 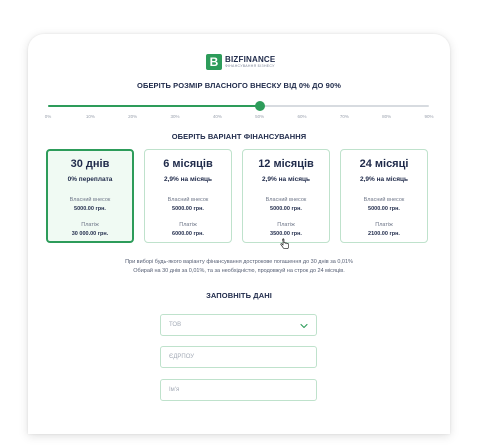 I want to click on slider-tick-label: 90%, so click(x=429, y=116).